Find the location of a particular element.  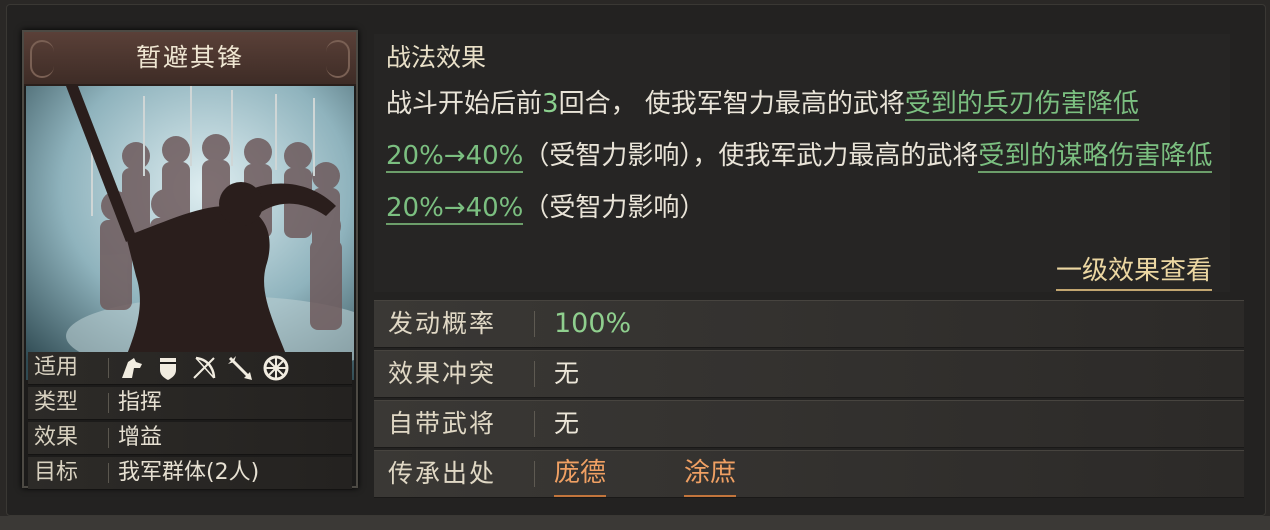

prop-row-target: 目标 我军群体(2人) is located at coordinates (190, 473).